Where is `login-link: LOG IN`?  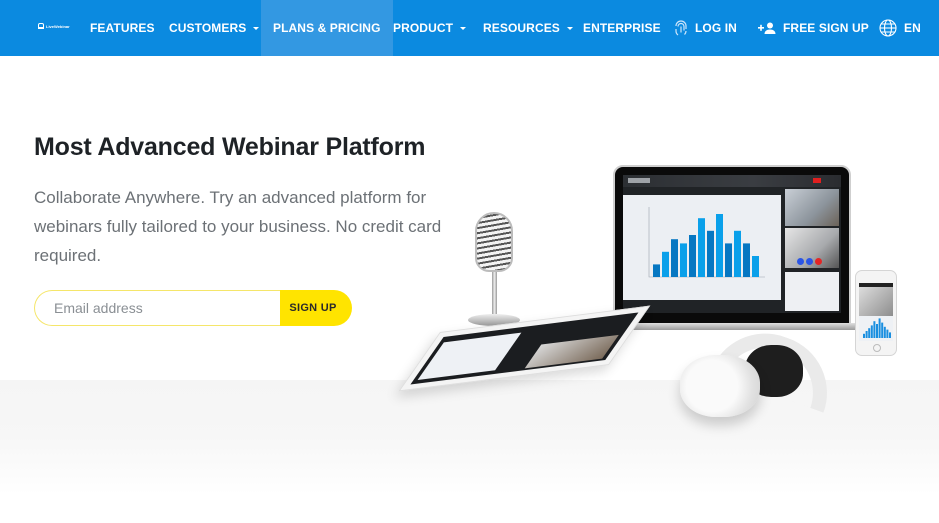
login-link: LOG IN is located at coordinates (705, 28).